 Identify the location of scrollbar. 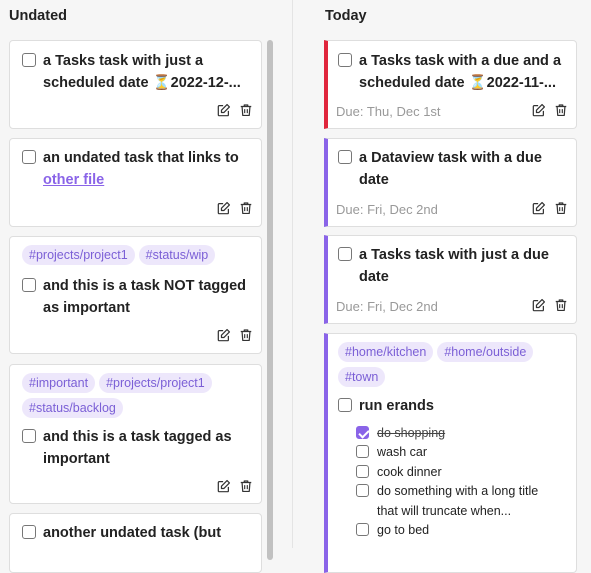
(270, 300).